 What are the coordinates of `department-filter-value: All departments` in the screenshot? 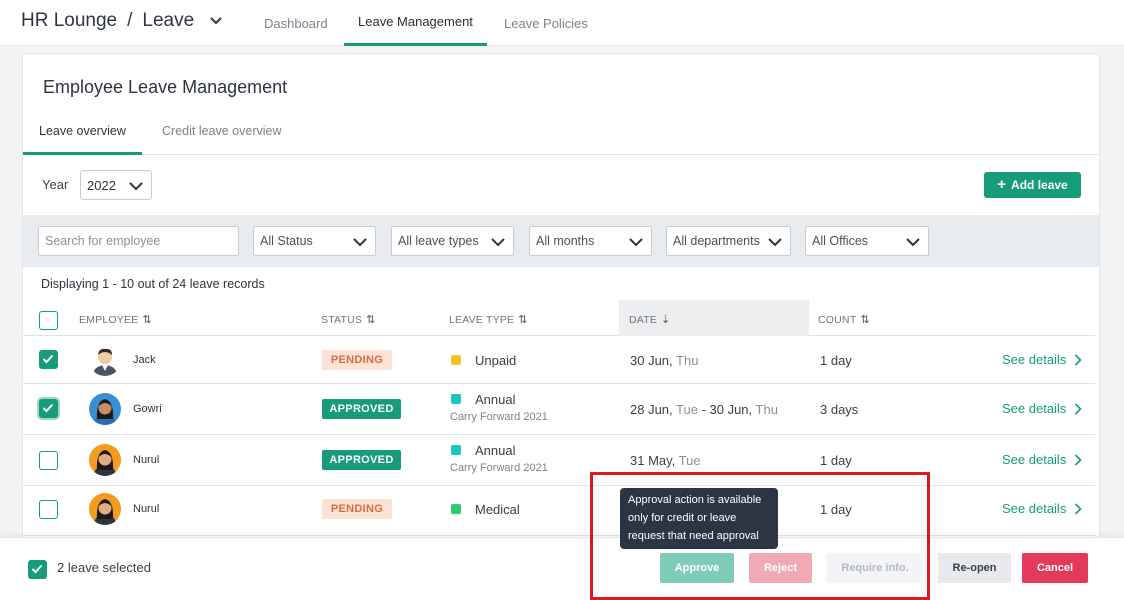 It's located at (716, 241).